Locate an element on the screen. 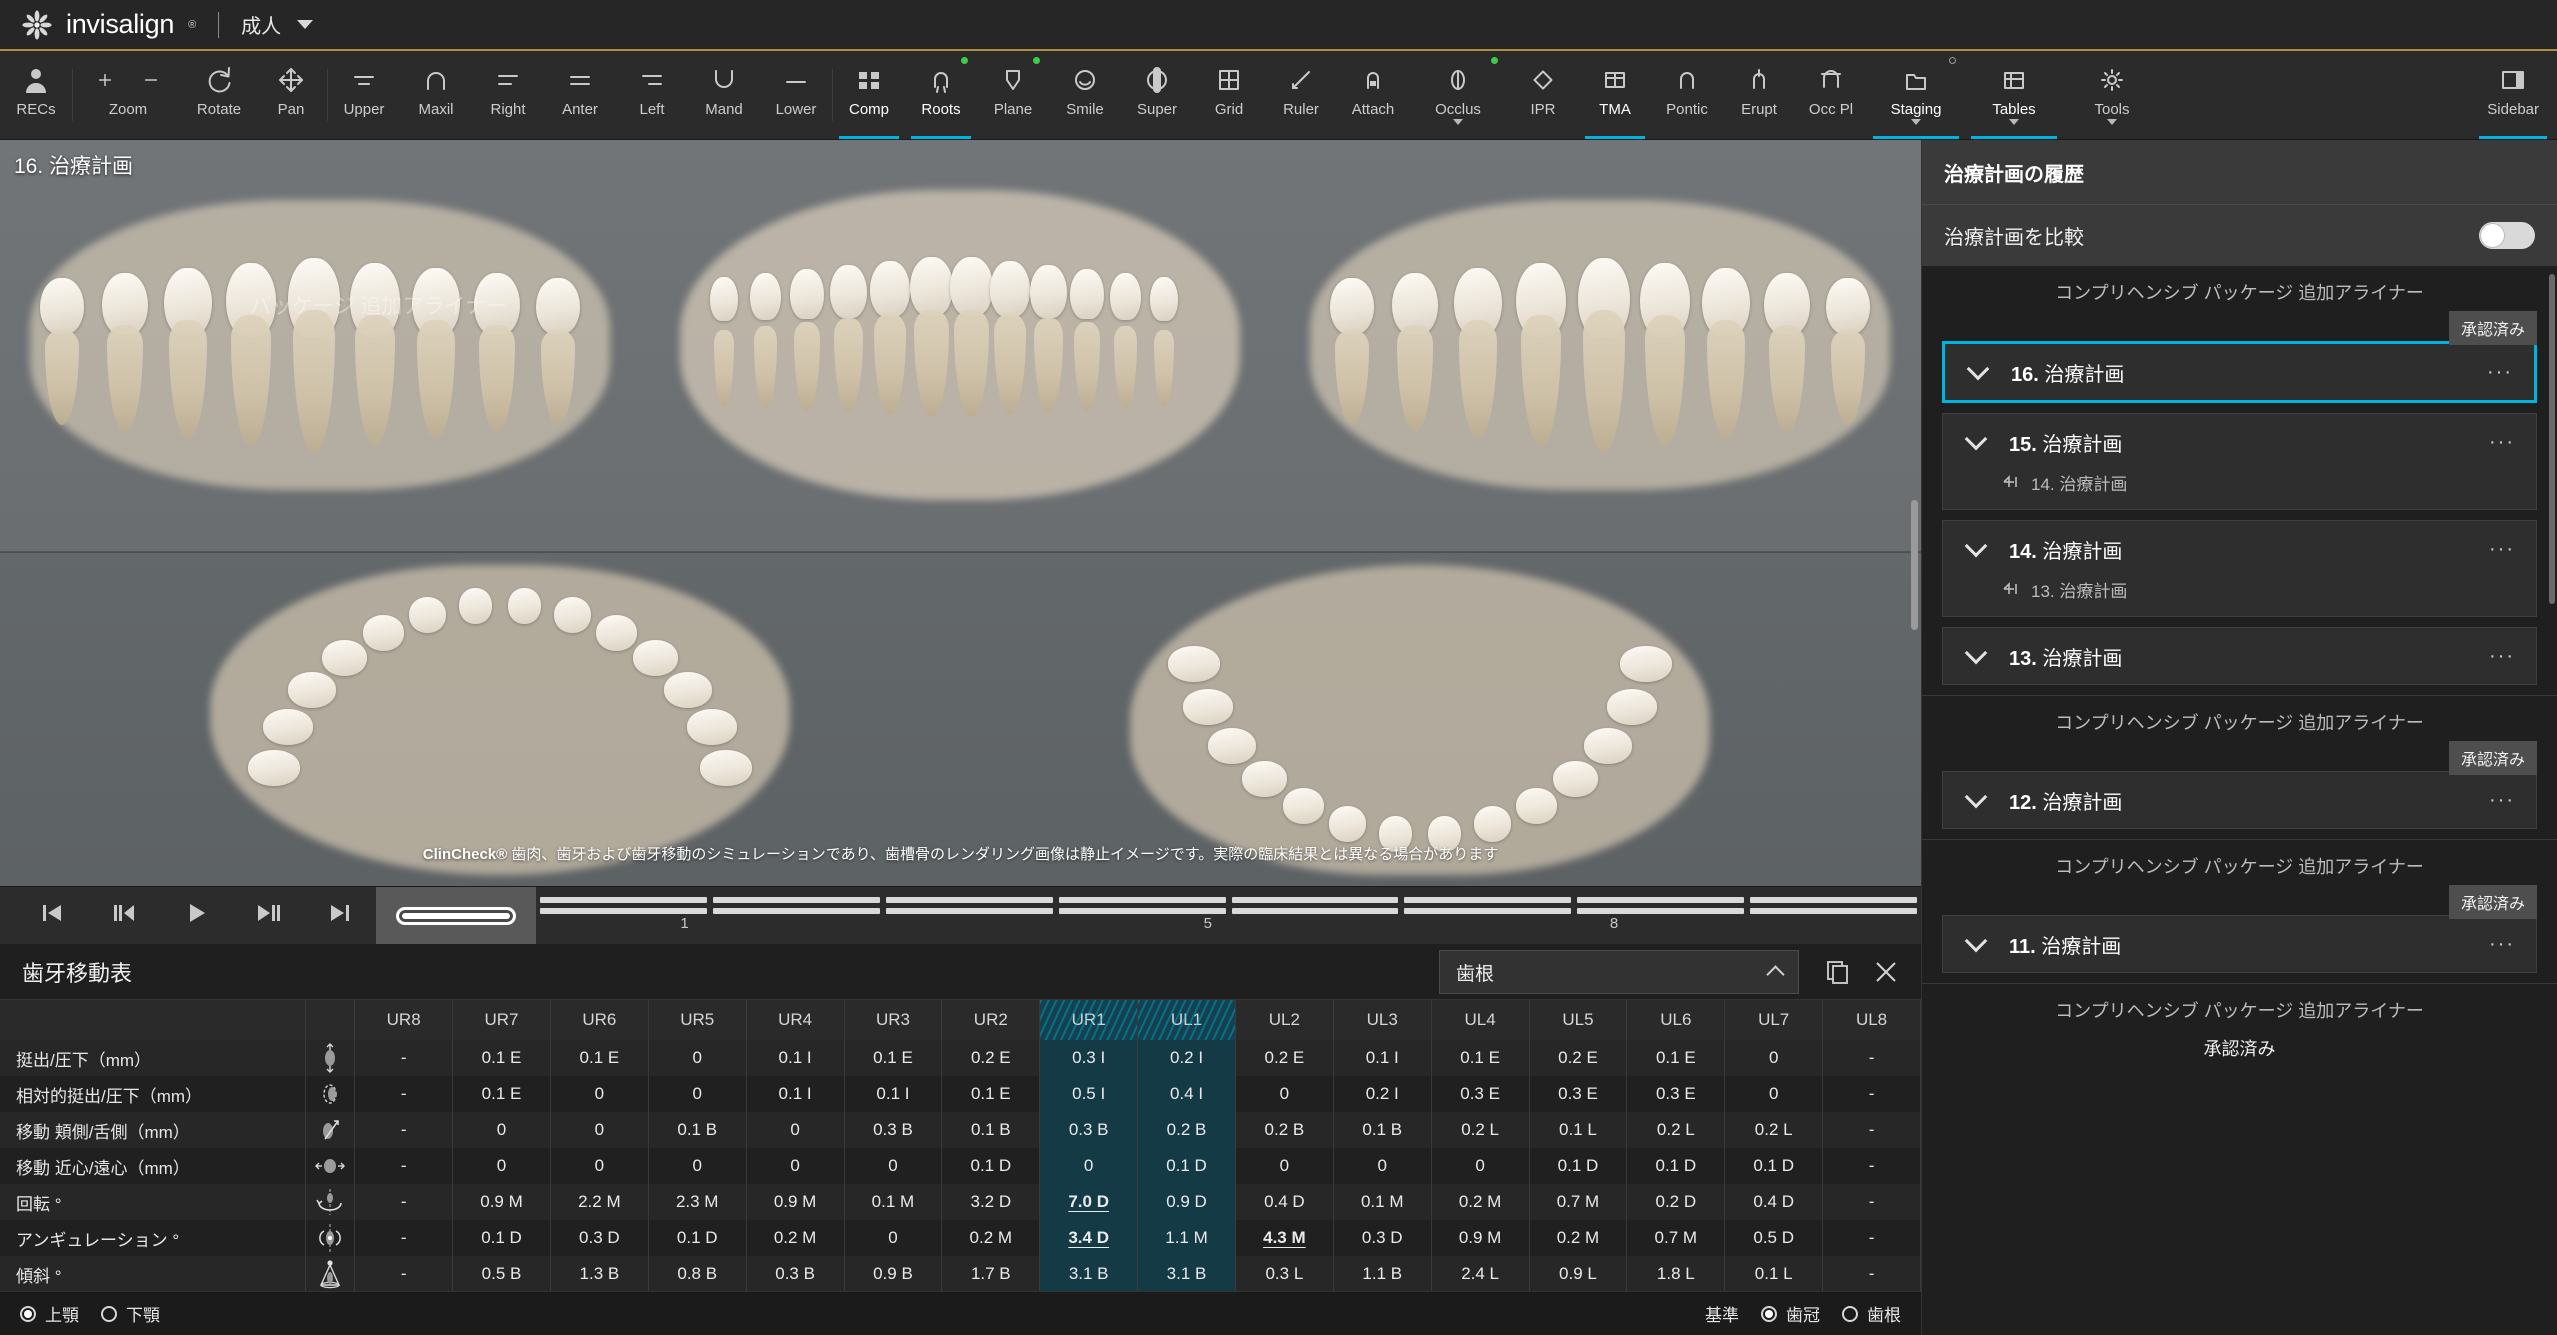  toolbar-item-recs: RECs is located at coordinates (36, 95).